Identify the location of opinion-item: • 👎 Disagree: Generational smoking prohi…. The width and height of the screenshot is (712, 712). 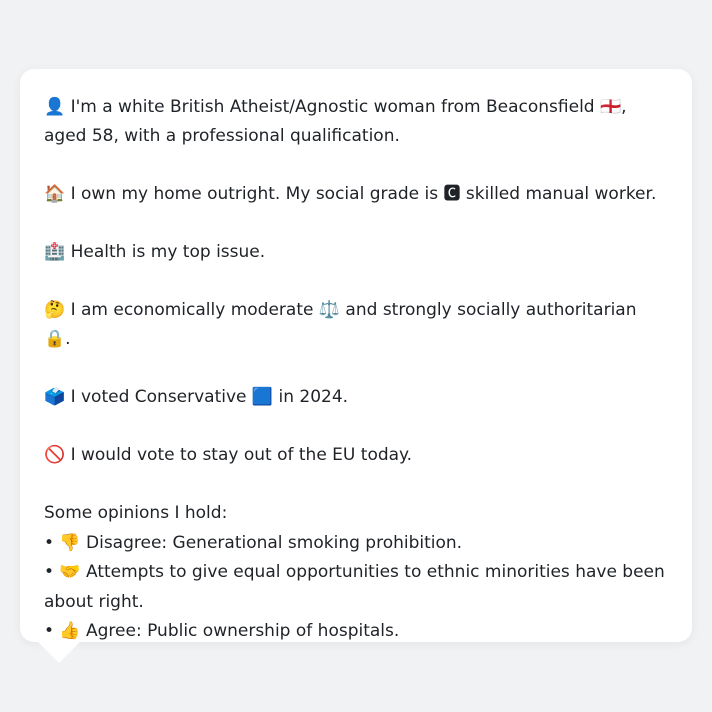
(253, 542).